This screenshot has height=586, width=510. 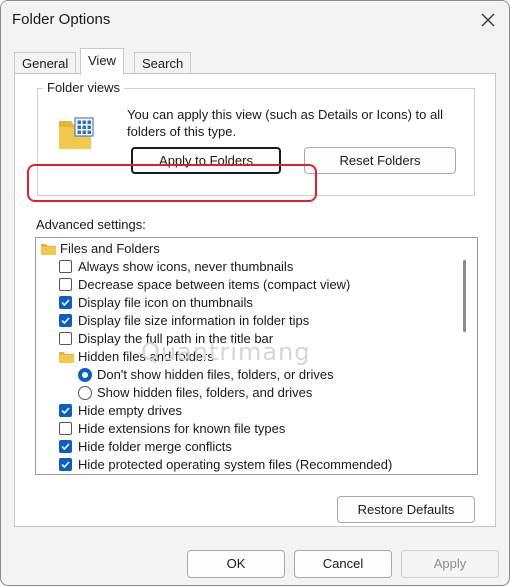 What do you see at coordinates (61, 19) in the screenshot?
I see `window-title: Folder Options` at bounding box center [61, 19].